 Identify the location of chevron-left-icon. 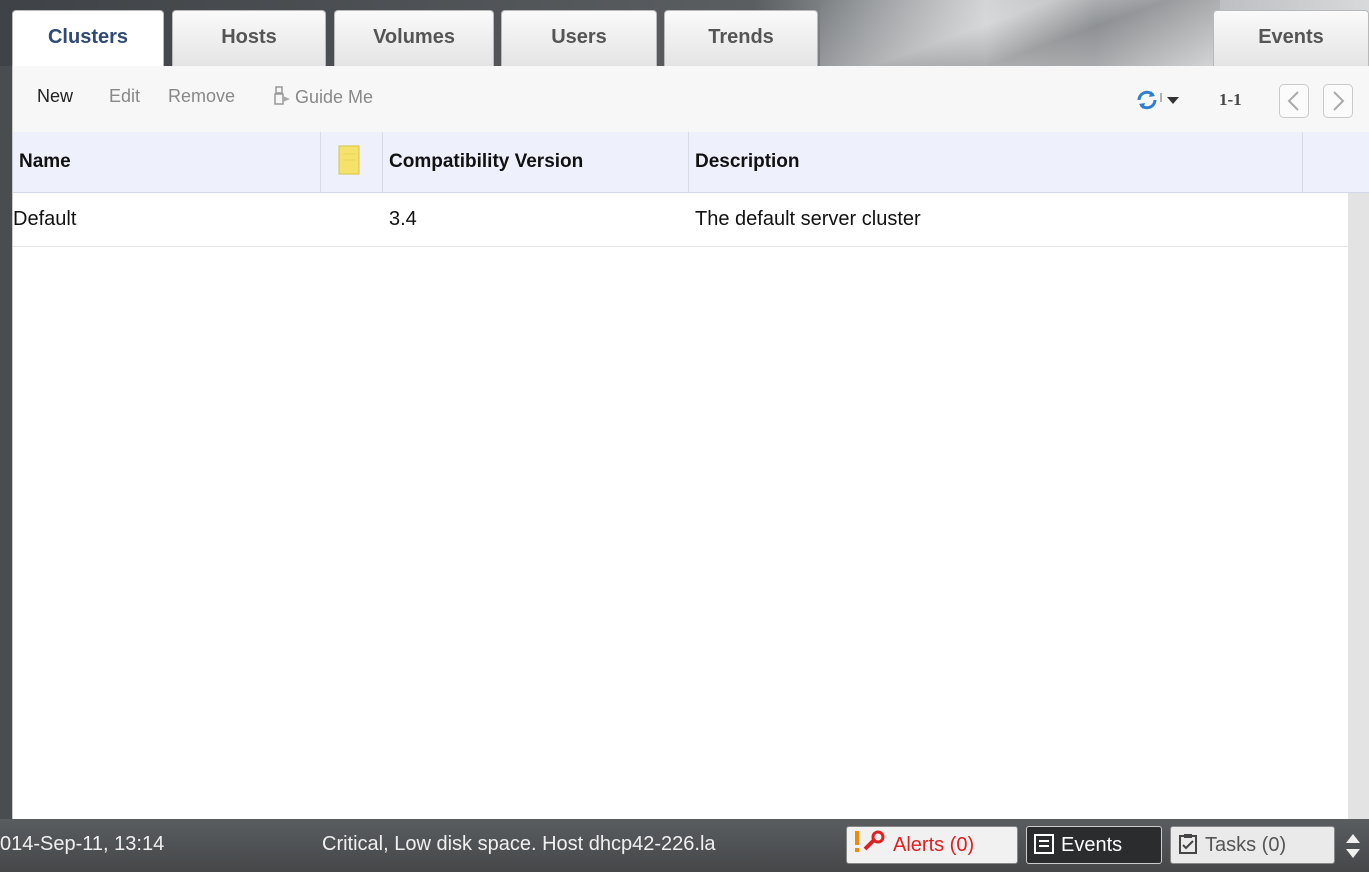
(1293, 101).